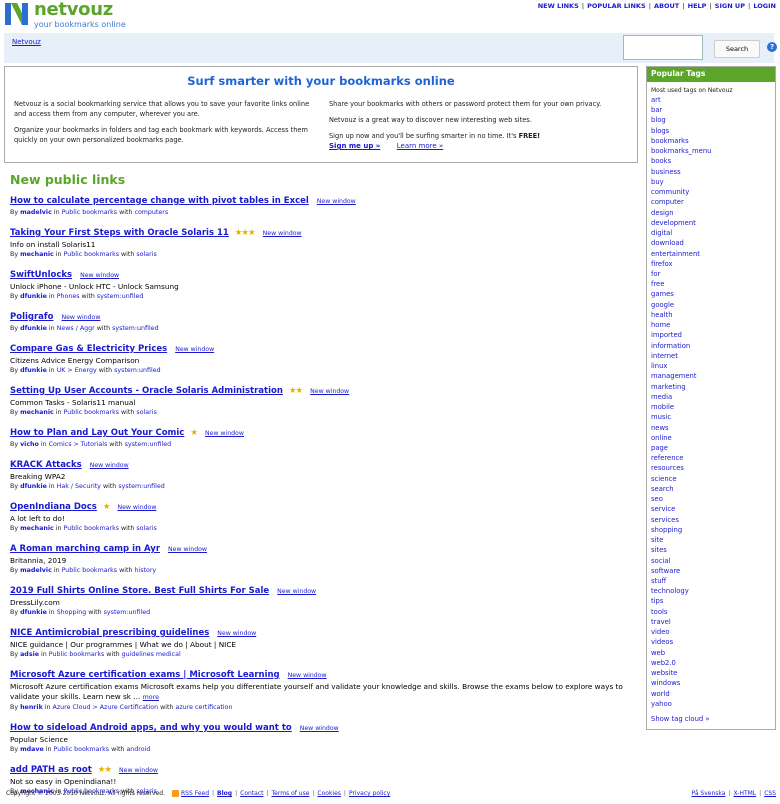 The height and width of the screenshot is (804, 780). I want to click on tag-link: firefox, so click(661, 264).